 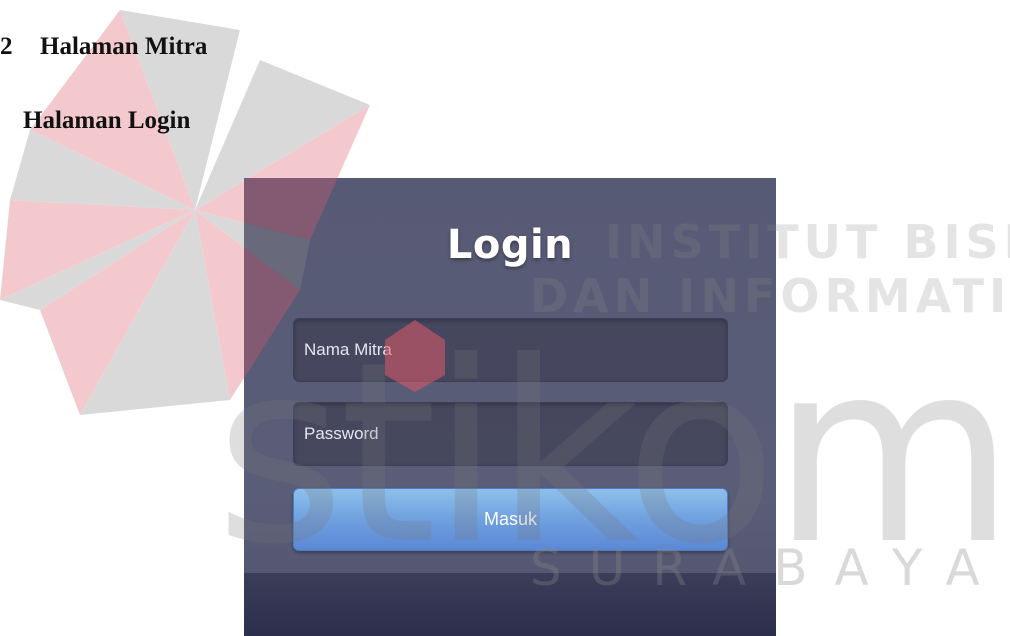 What do you see at coordinates (510, 604) in the screenshot?
I see `panel-footer` at bounding box center [510, 604].